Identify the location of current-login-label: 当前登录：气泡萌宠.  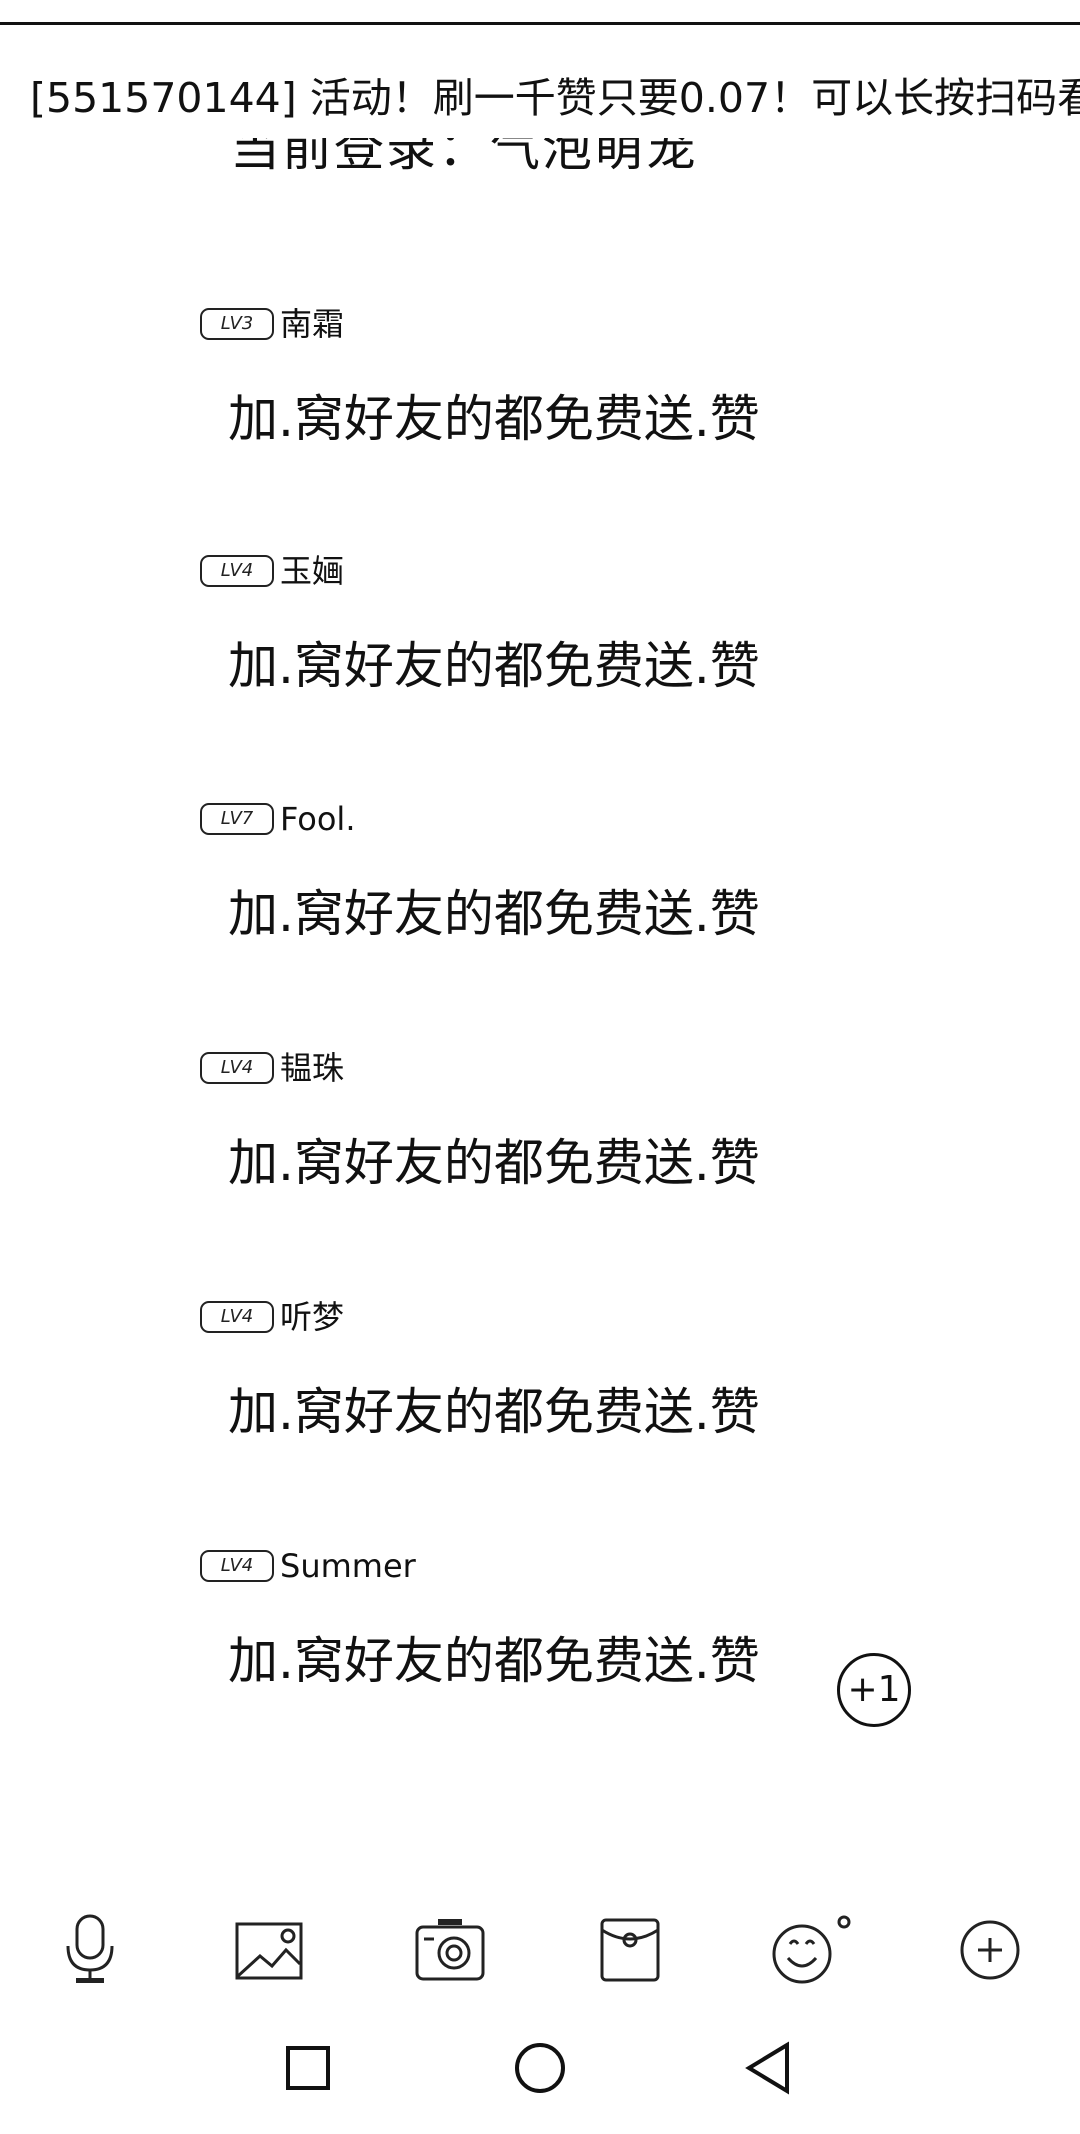
(530, 164).